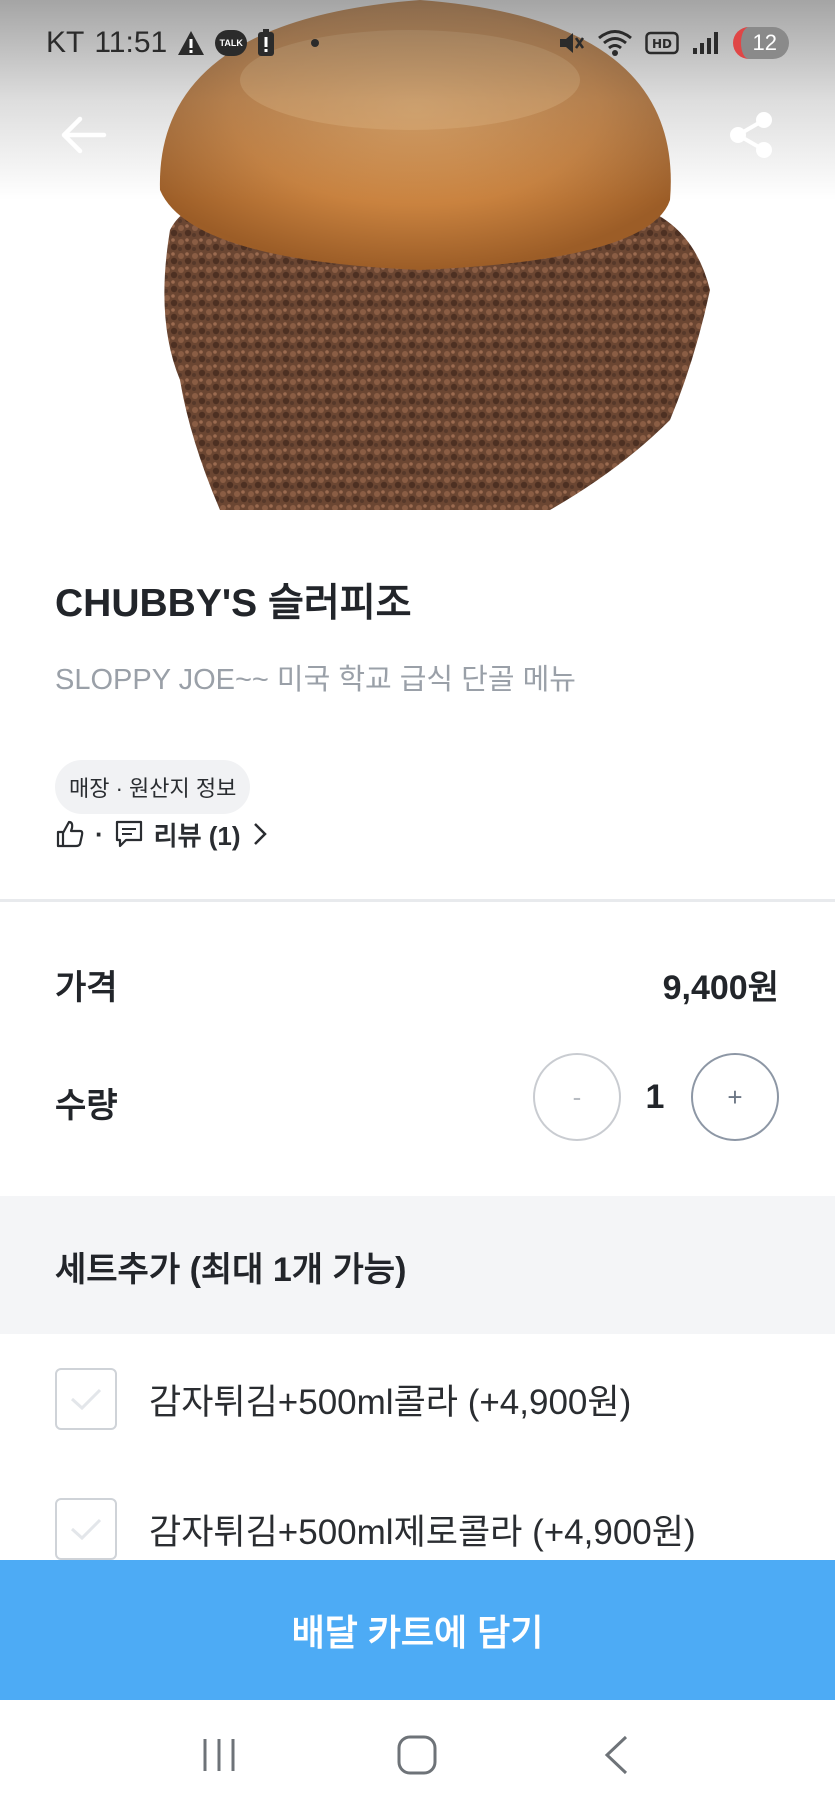 The image size is (835, 1810). Describe the element at coordinates (390, 1402) in the screenshot. I see `set-option-label: 감자튀김+500ml콜라 (+4,900원)` at that location.